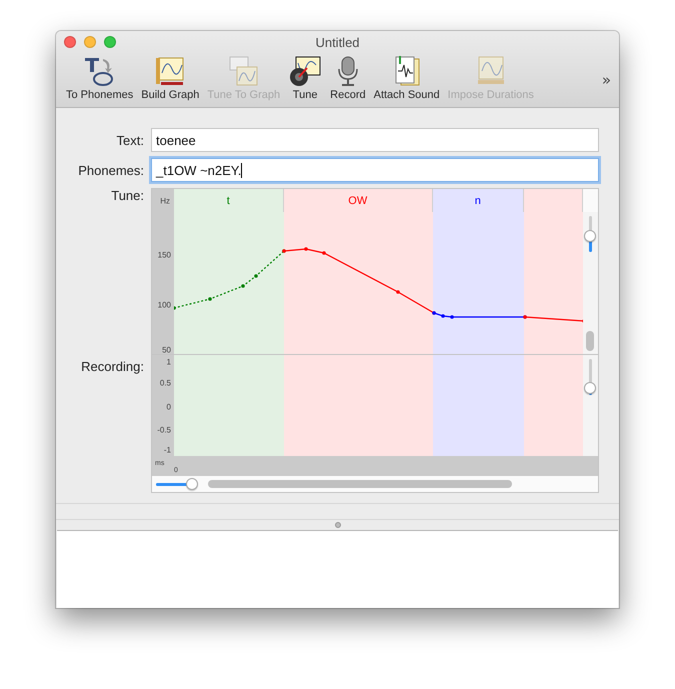 The height and width of the screenshot is (689, 675). I want to click on toolbar-overflow-button: », so click(606, 89).